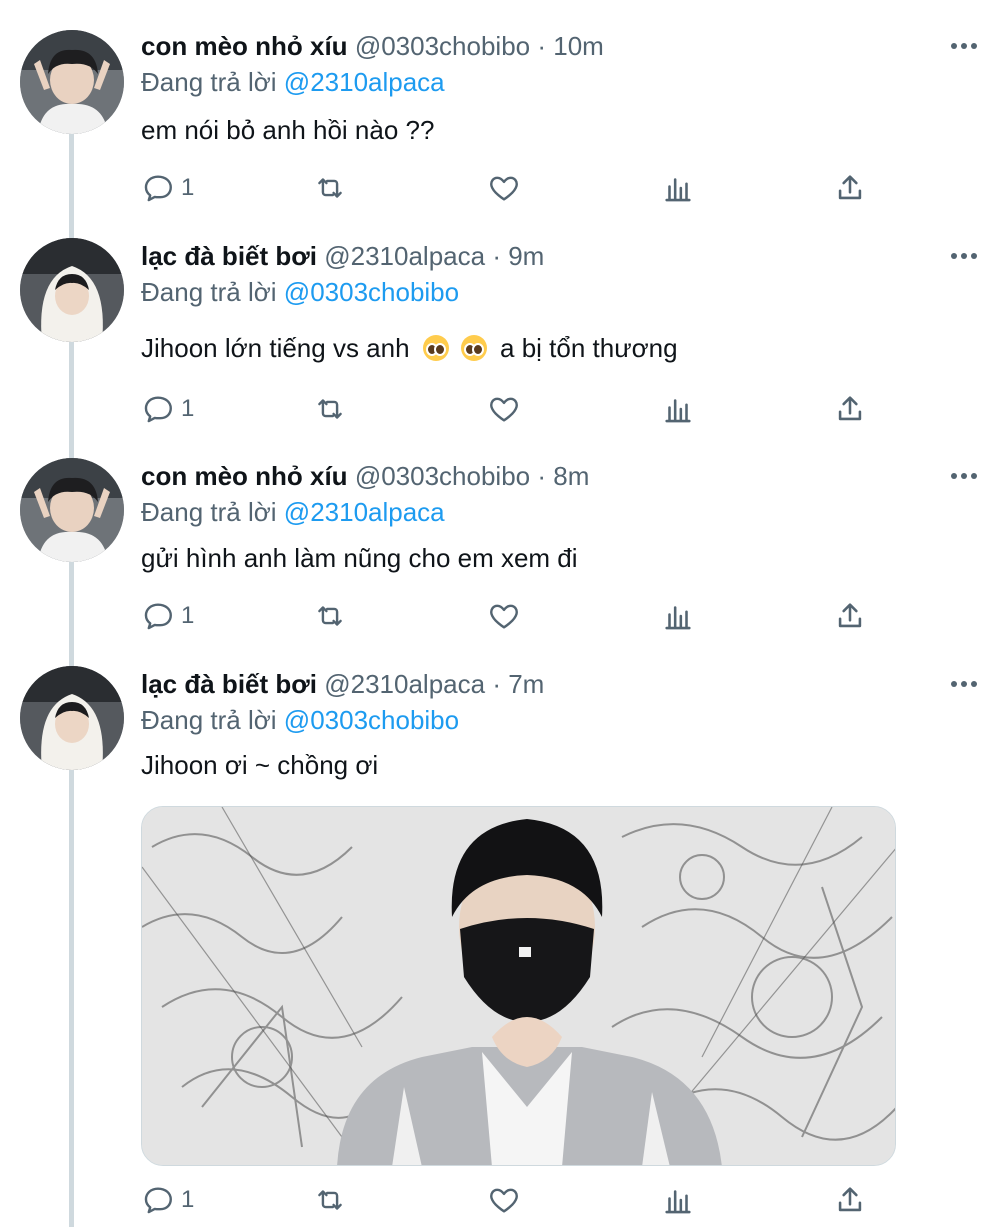 This screenshot has height=1227, width=1000. I want to click on tweet-header: lạc đà biết bơi @2310alpaca · 7m, so click(342, 684).